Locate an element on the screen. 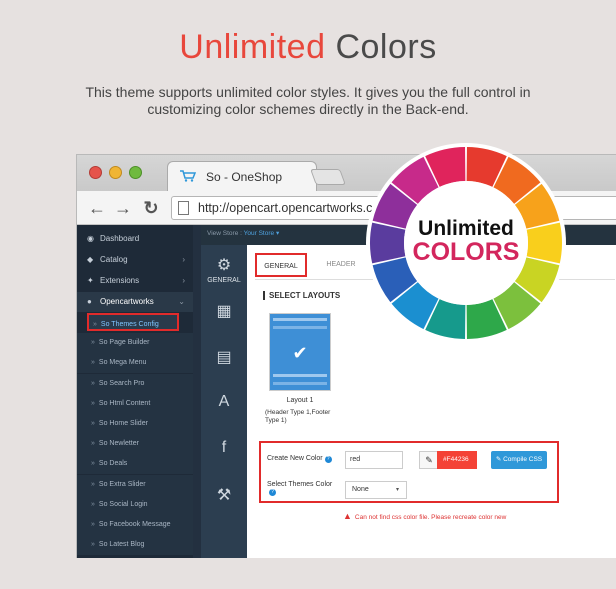 The image size is (616, 589). color-hex-value: #F44236 is located at coordinates (457, 460).